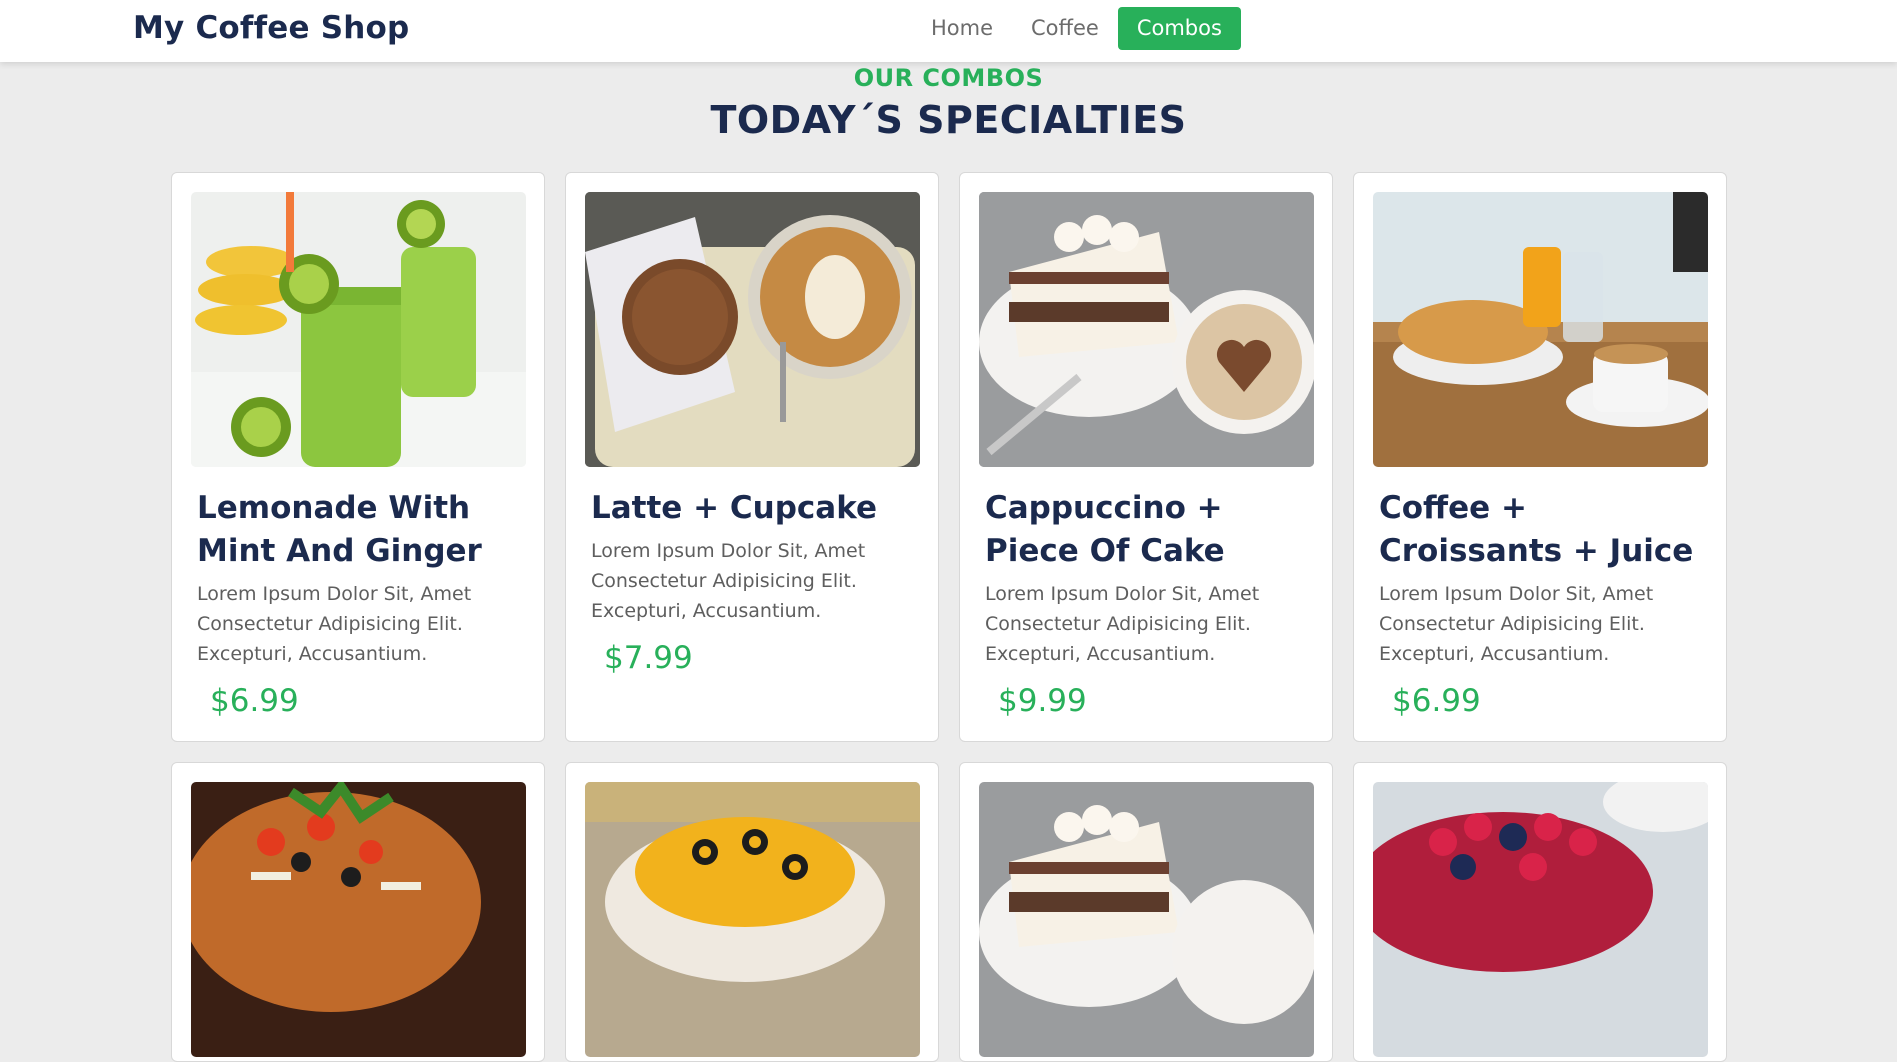 This screenshot has height=1062, width=1897. I want to click on combo-price: $7.99, so click(648, 658).